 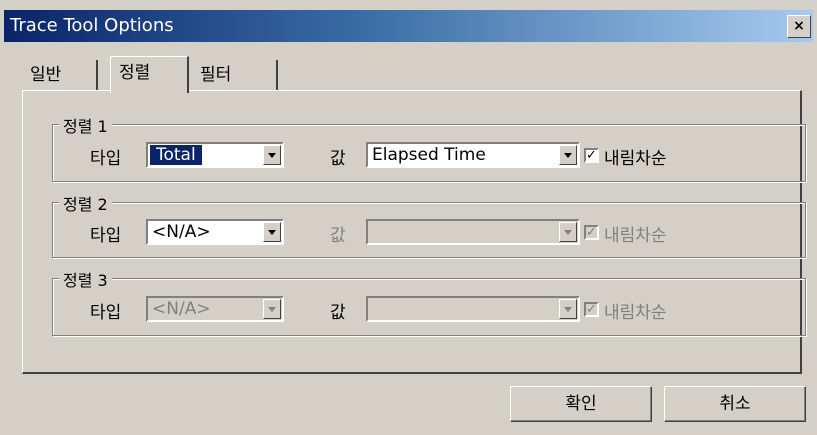 What do you see at coordinates (176, 155) in the screenshot?
I see `type-selected-value: Total` at bounding box center [176, 155].